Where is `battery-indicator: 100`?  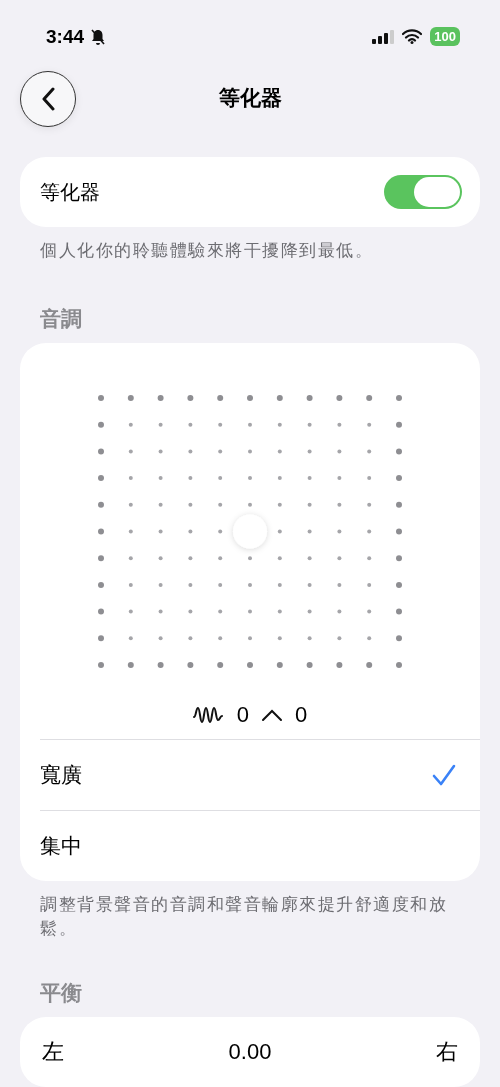
battery-indicator: 100 is located at coordinates (445, 37).